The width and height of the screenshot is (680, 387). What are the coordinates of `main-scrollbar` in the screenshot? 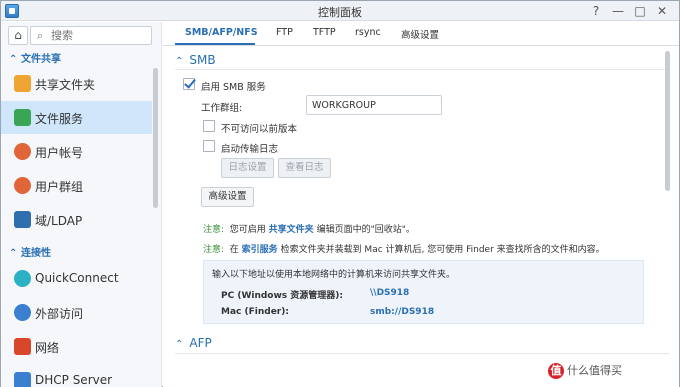 It's located at (668, 216).